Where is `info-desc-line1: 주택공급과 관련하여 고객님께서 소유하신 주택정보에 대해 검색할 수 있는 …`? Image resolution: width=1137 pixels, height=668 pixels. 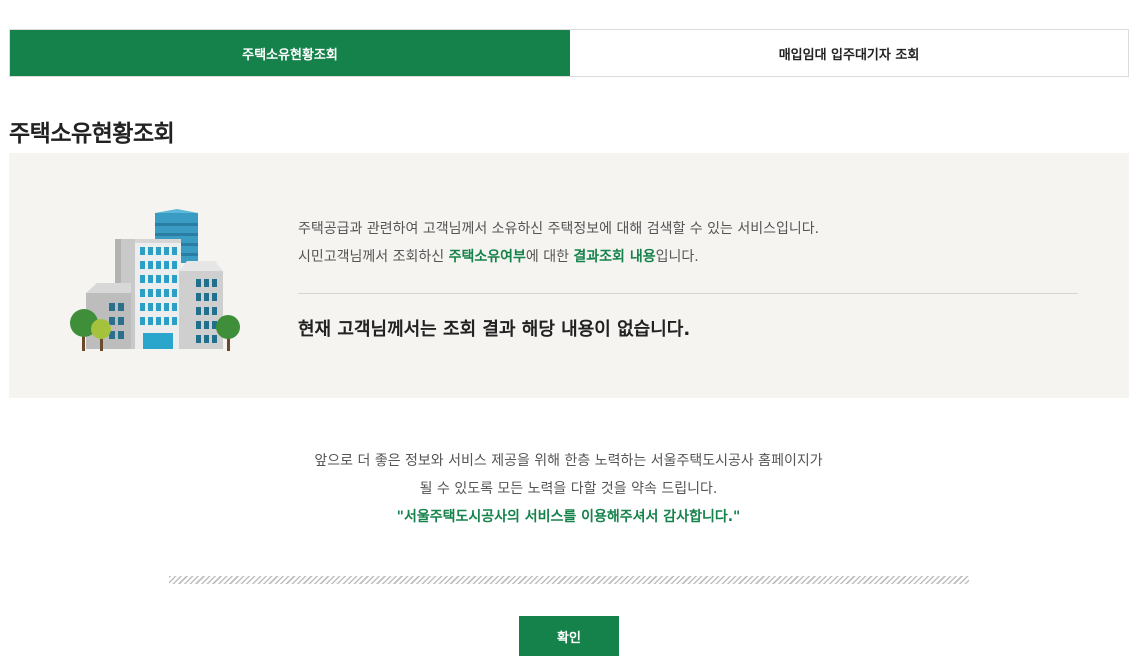
info-desc-line1: 주택공급과 관련하여 고객님께서 소유하신 주택정보에 대해 검색할 수 있는 … is located at coordinates (559, 229).